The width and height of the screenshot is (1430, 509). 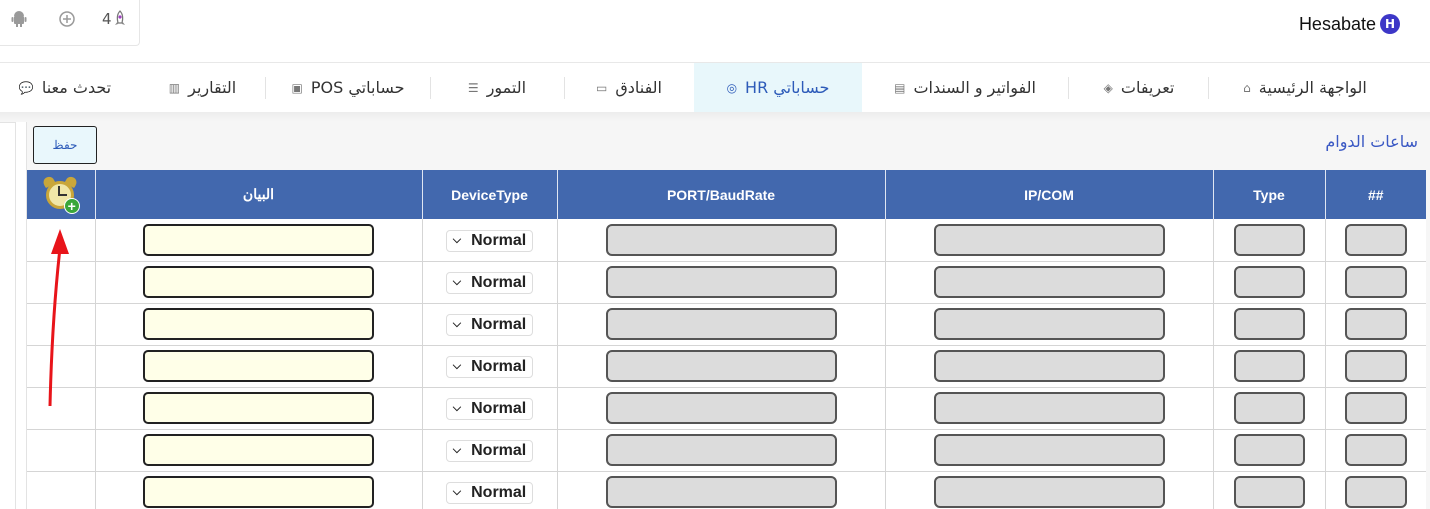 What do you see at coordinates (1371, 141) in the screenshot?
I see `page-title: ساعات الدوام` at bounding box center [1371, 141].